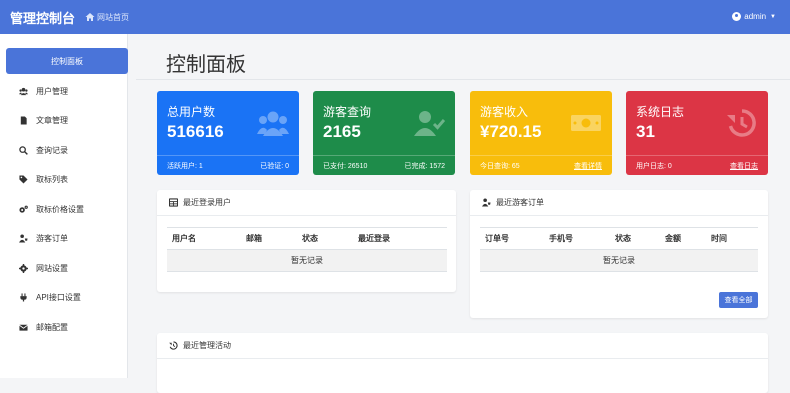 The width and height of the screenshot is (790, 393). I want to click on stat-label: 游客收入, so click(504, 112).